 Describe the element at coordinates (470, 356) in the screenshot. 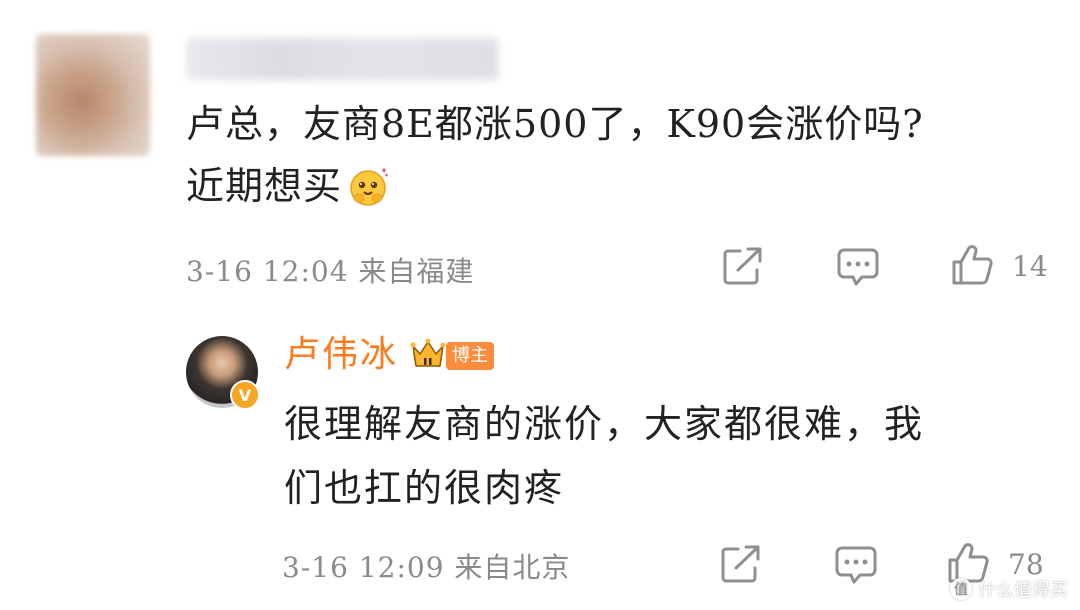

I see `blogger-badge: 博主` at that location.